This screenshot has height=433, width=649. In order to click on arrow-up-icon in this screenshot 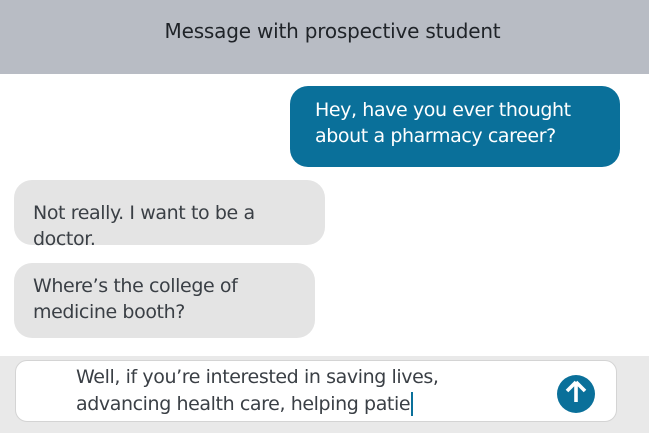, I will do `click(576, 394)`.